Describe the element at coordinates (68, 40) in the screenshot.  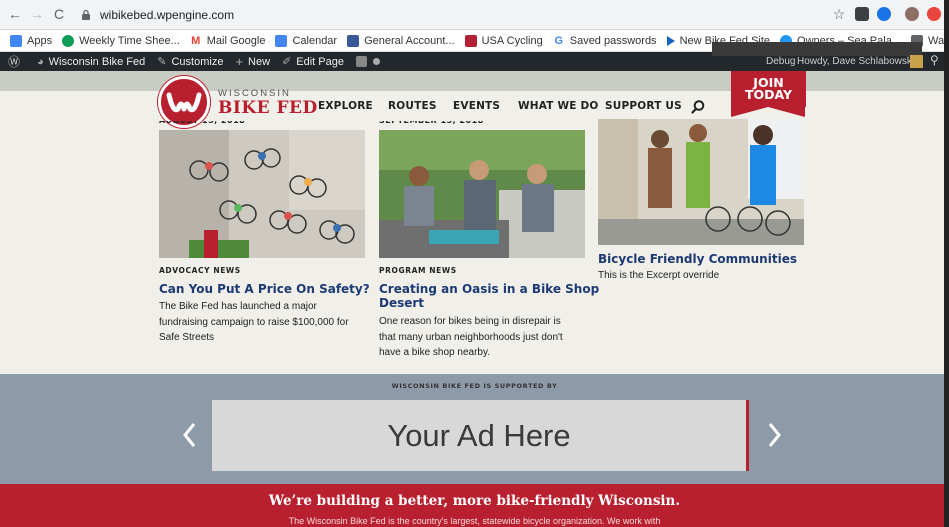
I see `sheets-icon` at that location.